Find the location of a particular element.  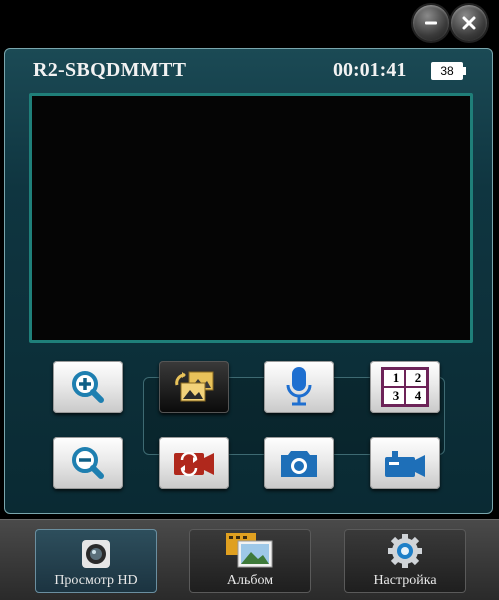

battery-indicator: 38 is located at coordinates (448, 71).